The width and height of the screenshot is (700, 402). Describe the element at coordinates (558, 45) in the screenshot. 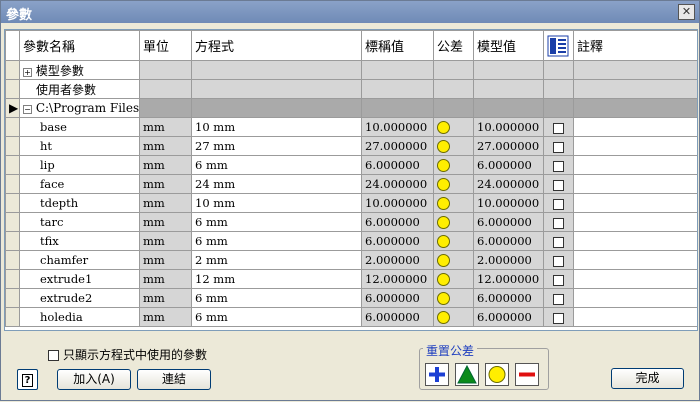

I see `col-header-export` at that location.